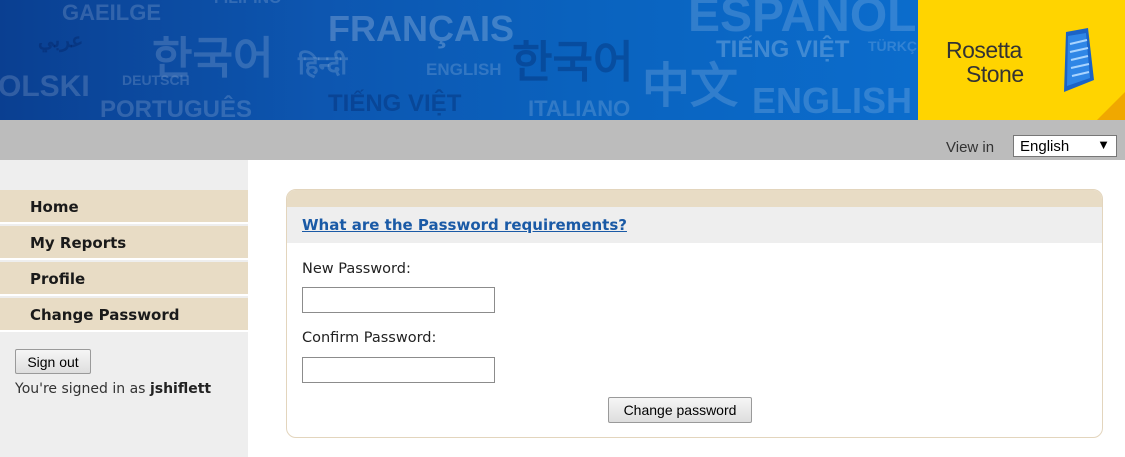 Image resolution: width=1125 pixels, height=457 pixels. Describe the element at coordinates (105, 315) in the screenshot. I see `sidebar-item-label: Change Password` at that location.